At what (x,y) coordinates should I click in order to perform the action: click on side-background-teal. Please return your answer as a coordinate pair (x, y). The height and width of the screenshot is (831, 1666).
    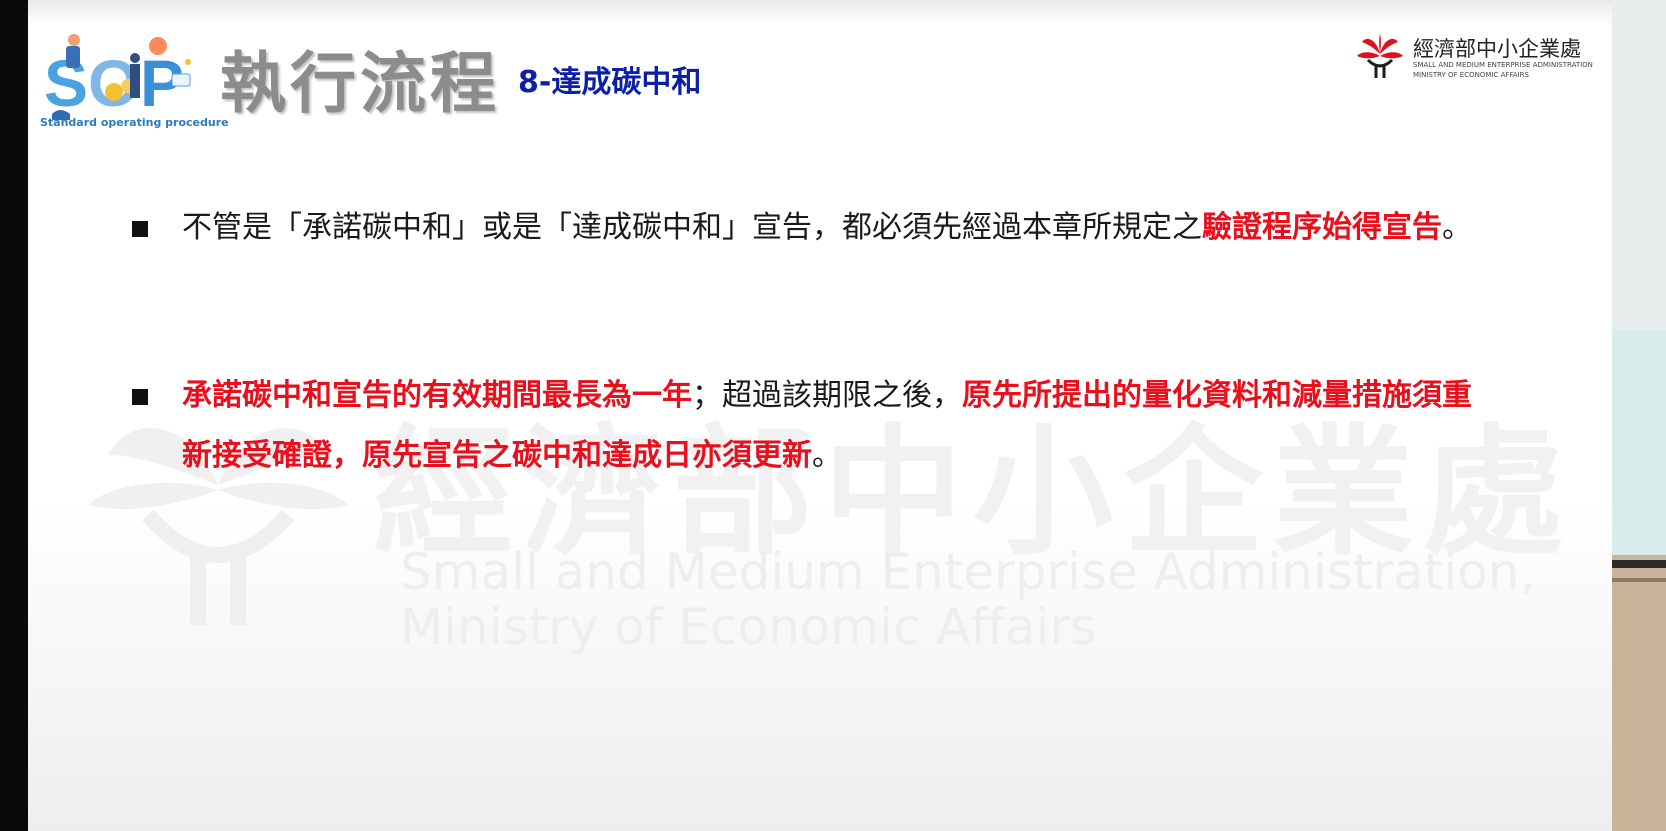
    Looking at the image, I should click on (1639, 445).